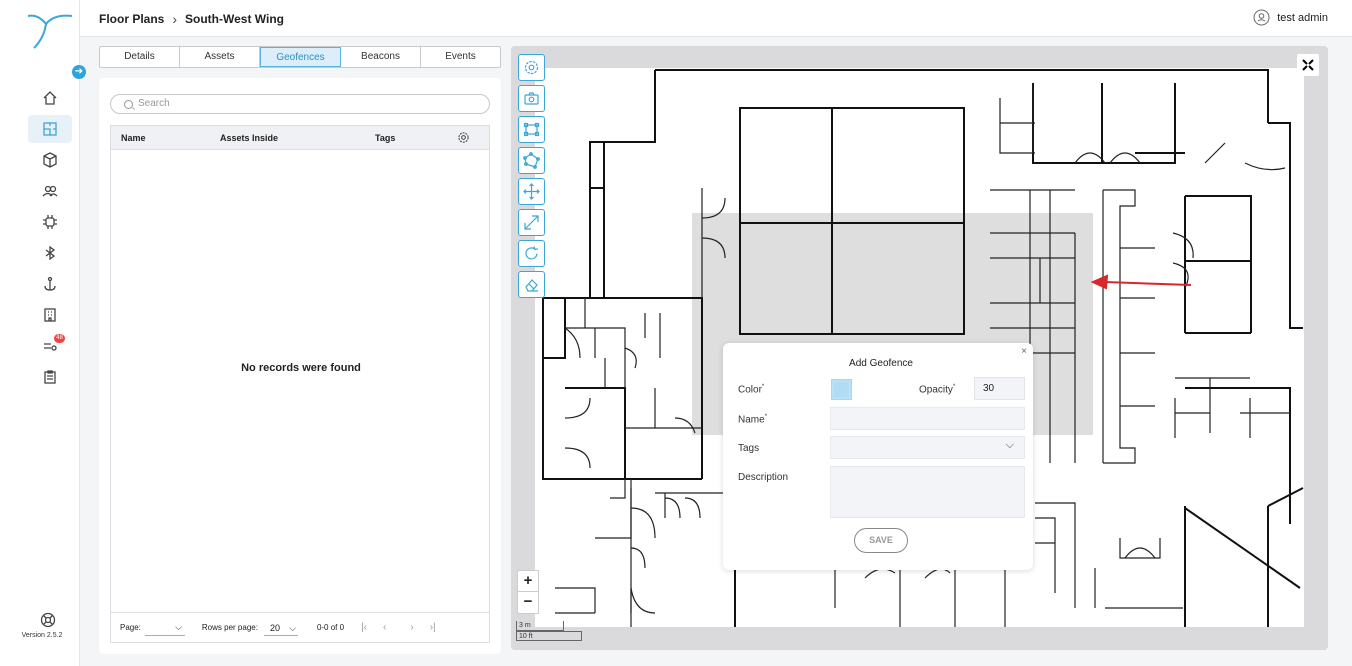  I want to click on table-header: Name Assets Inside Tags, so click(300, 138).